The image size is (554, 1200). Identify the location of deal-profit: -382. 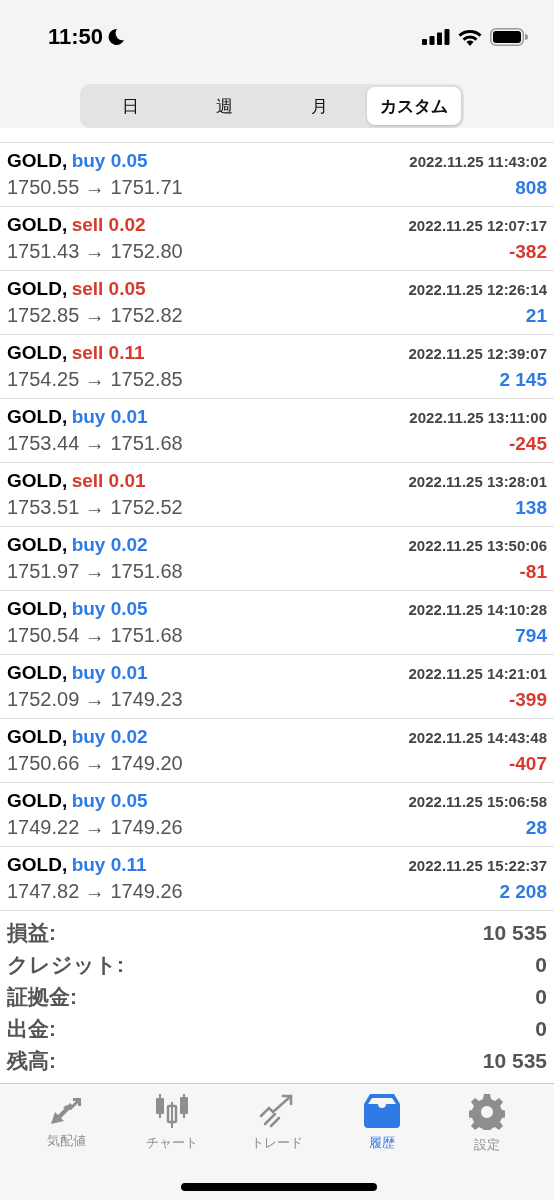
(527, 252).